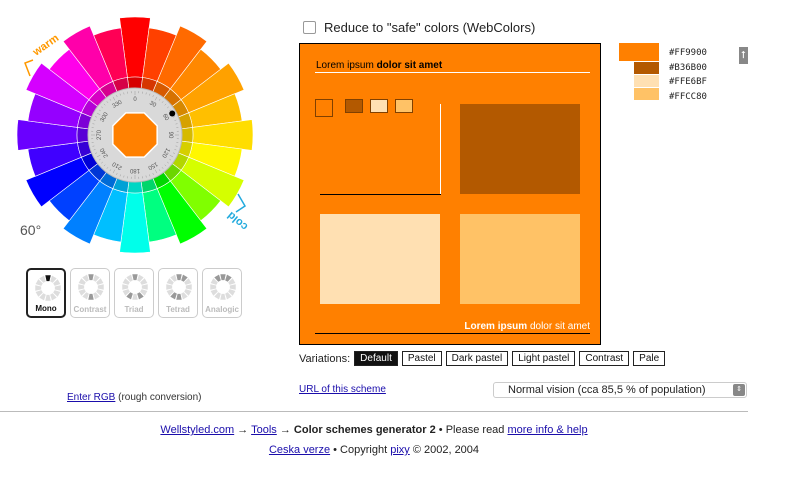  Describe the element at coordinates (646, 94) in the screenshot. I see `palette-swatch-light` at that location.